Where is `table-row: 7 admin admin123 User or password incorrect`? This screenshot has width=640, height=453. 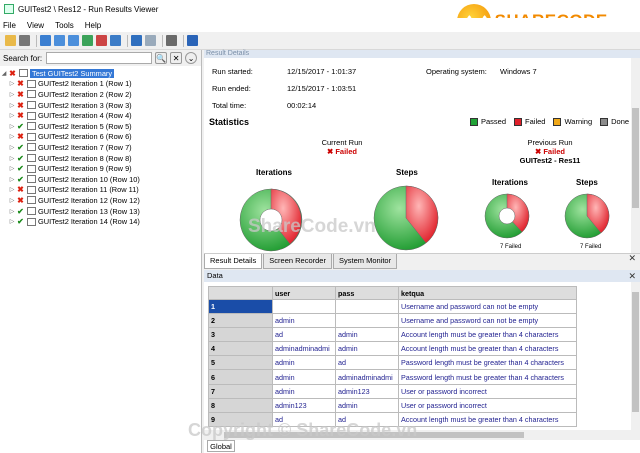 table-row: 7 admin admin123 User or password incorrect is located at coordinates (392, 391).